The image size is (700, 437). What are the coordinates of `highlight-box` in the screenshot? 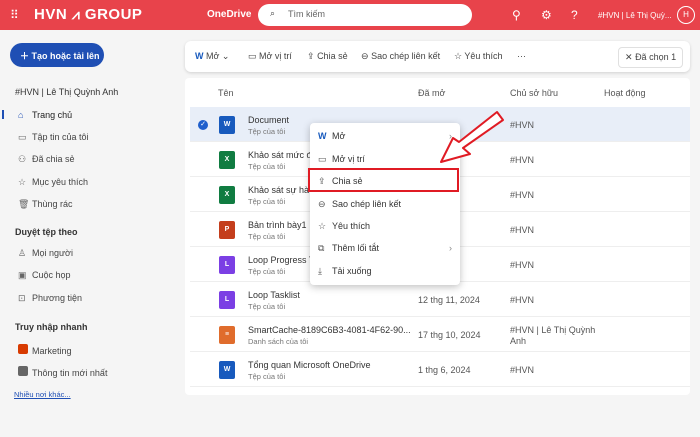 It's located at (383, 180).